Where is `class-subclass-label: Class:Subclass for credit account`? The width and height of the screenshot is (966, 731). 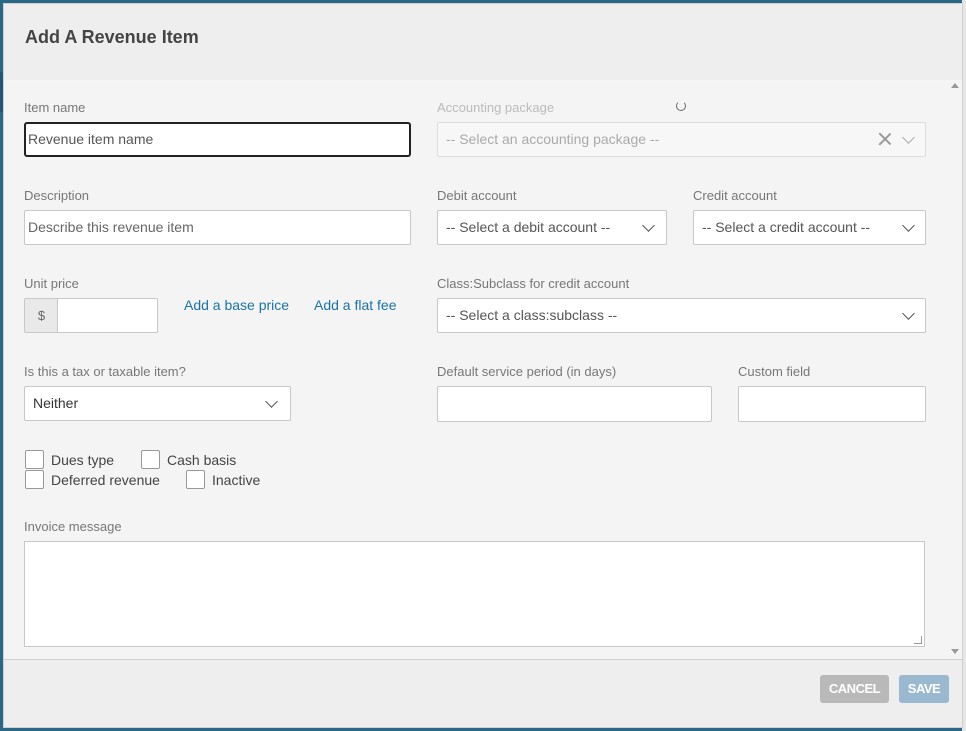
class-subclass-label: Class:Subclass for credit account is located at coordinates (533, 283).